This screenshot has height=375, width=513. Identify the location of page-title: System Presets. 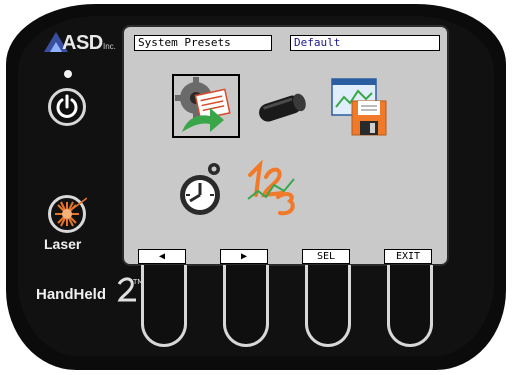
(203, 43).